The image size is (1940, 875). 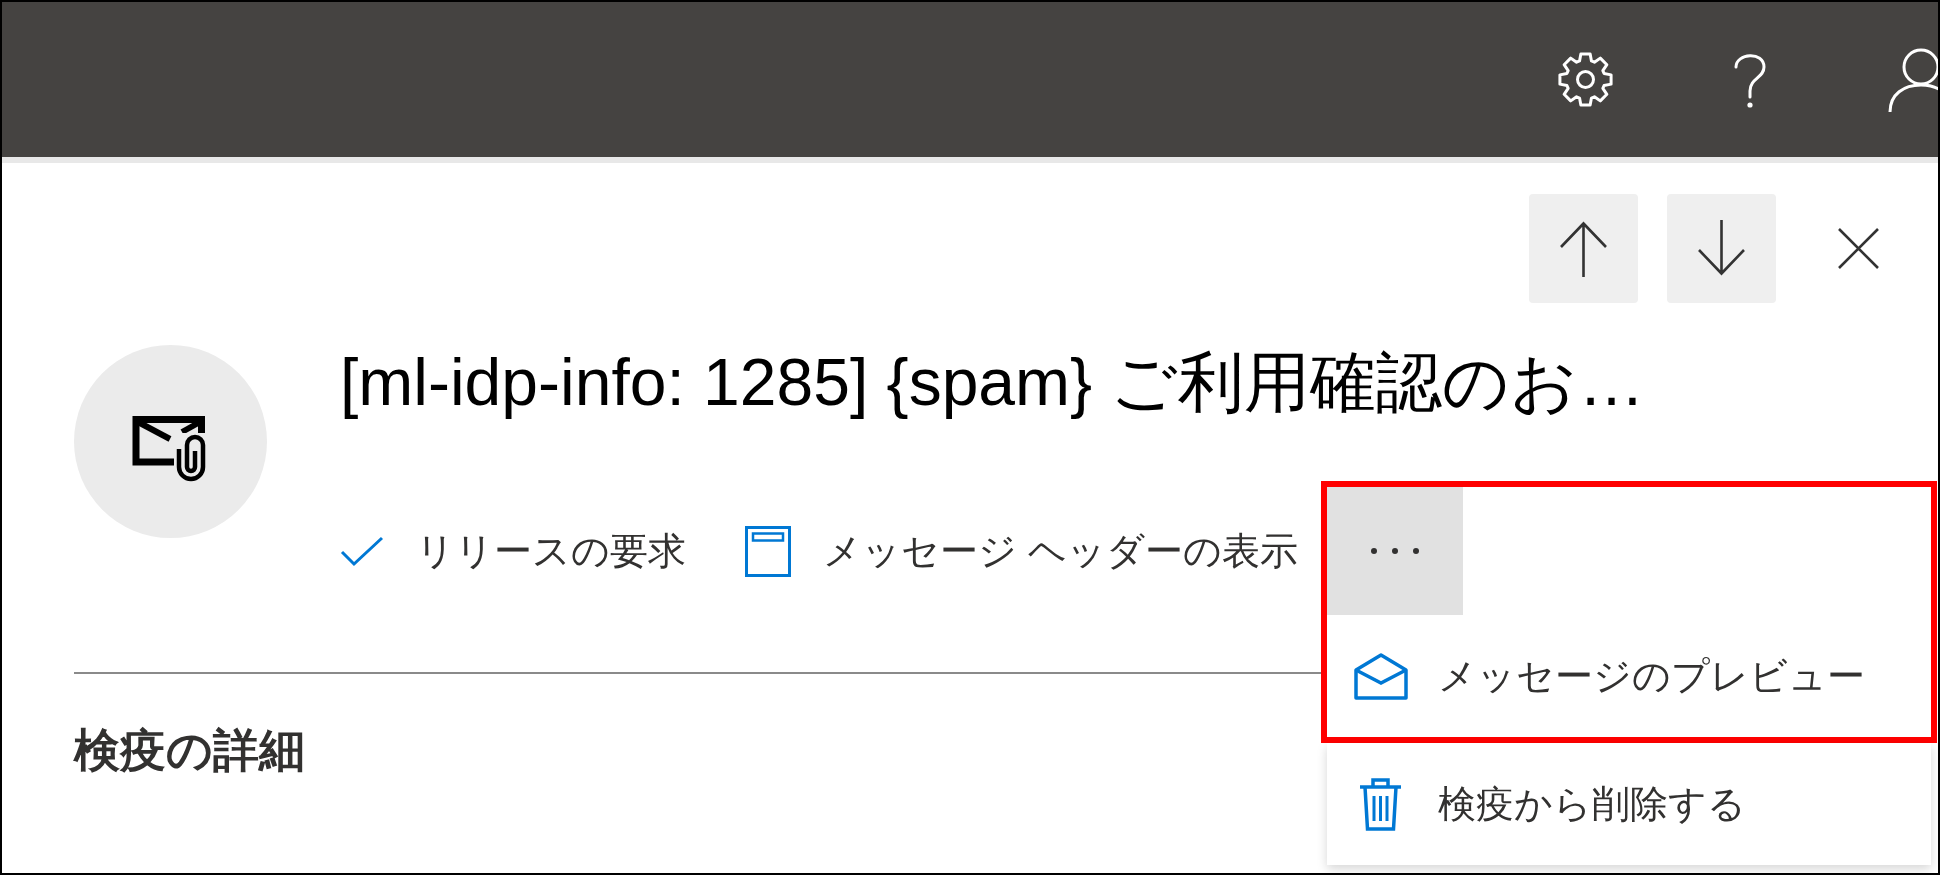 I want to click on close-icon, so click(x=1858, y=248).